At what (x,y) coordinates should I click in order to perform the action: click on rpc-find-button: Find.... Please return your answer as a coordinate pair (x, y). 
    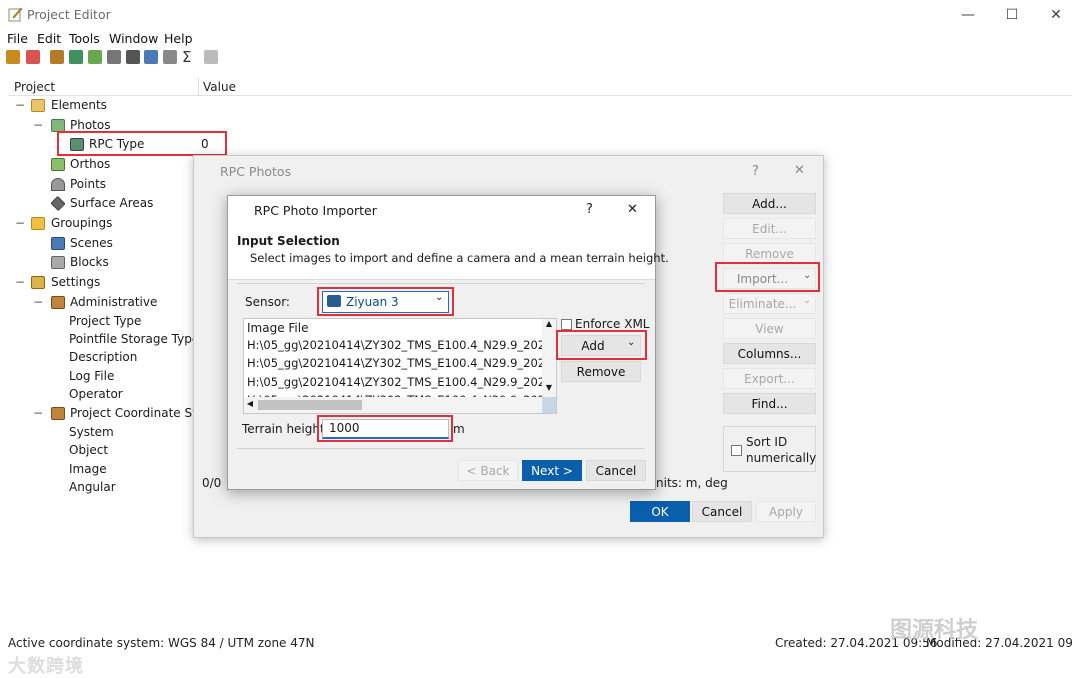
    Looking at the image, I should click on (769, 403).